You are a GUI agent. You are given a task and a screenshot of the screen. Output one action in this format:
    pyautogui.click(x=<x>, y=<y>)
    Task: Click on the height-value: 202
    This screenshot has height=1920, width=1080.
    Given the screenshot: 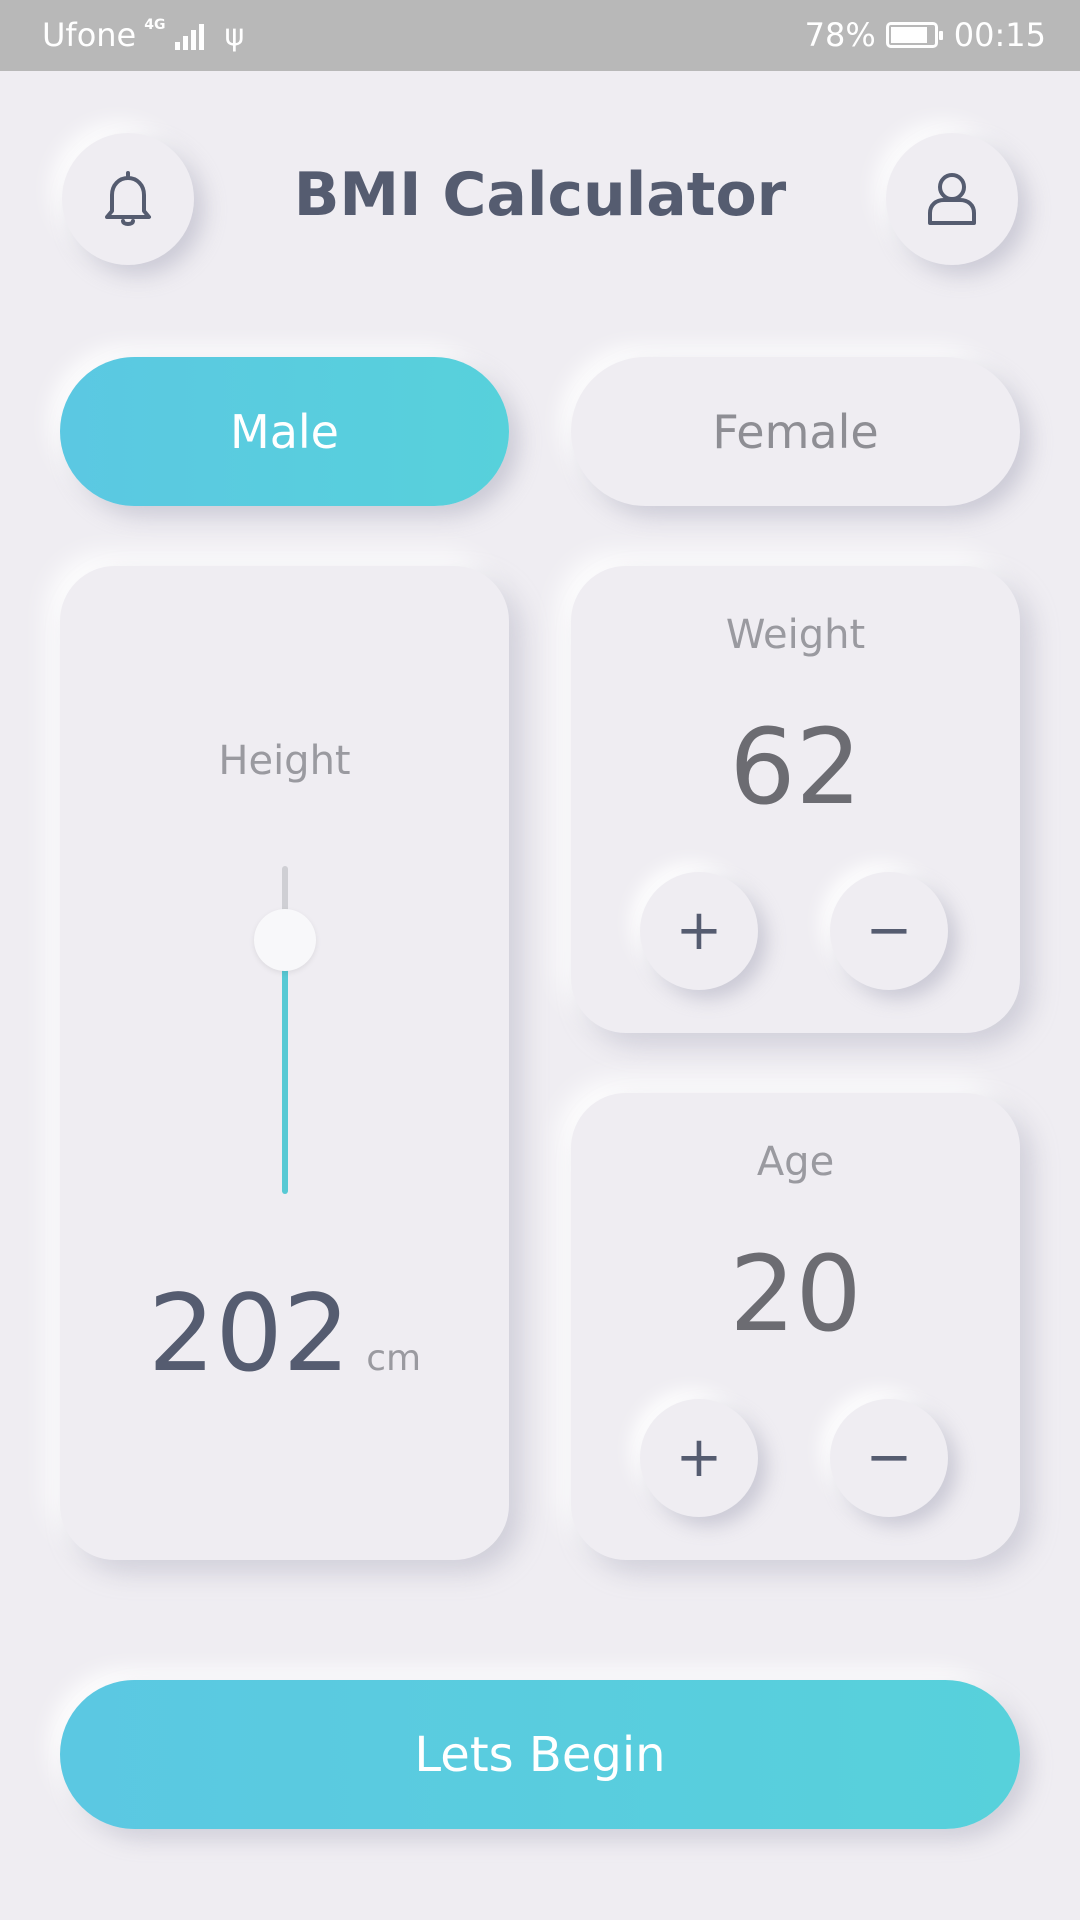 What is the action you would take?
    pyautogui.click(x=249, y=1333)
    